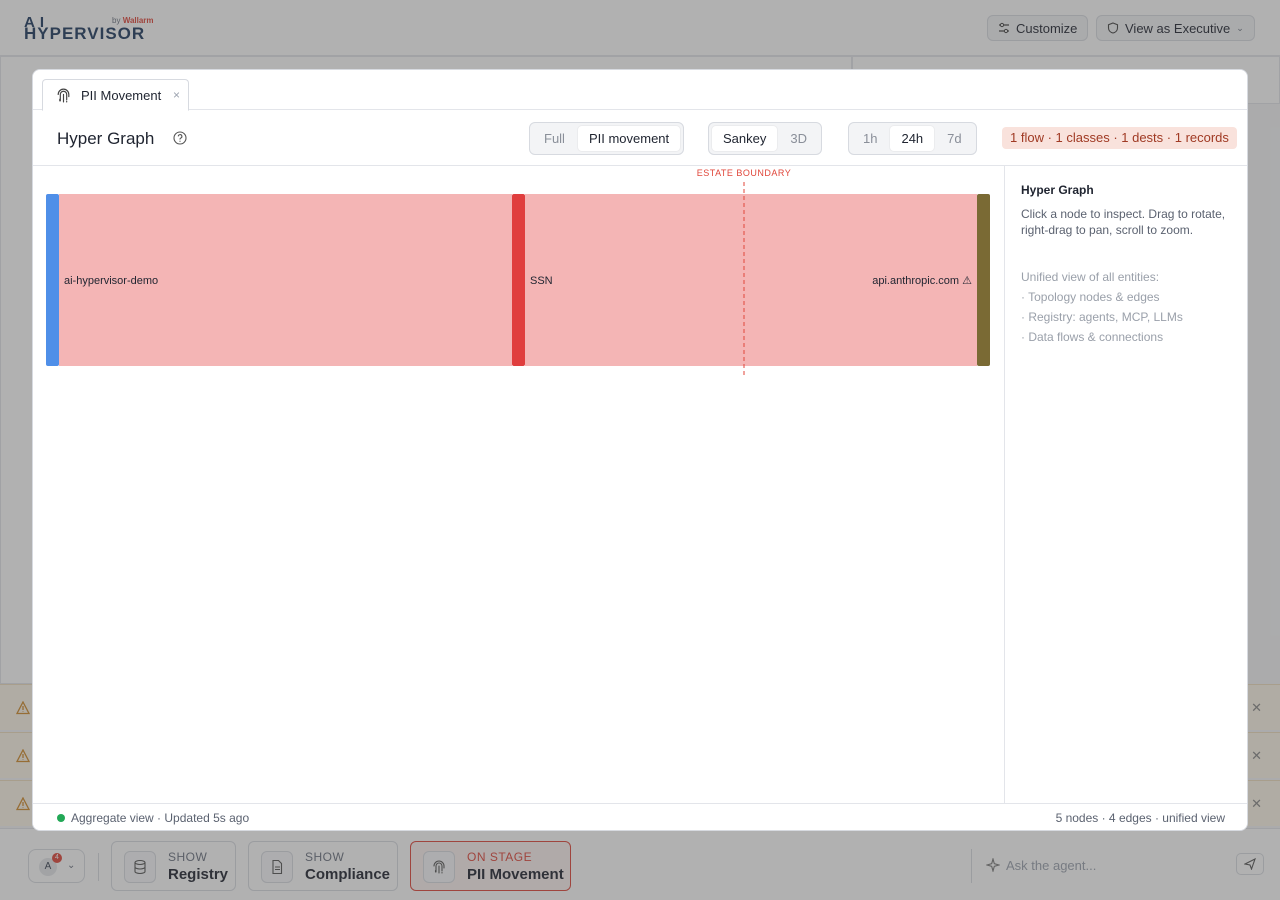 The image size is (1280, 900). Describe the element at coordinates (1140, 818) in the screenshot. I see `graph-summary: 5 nodes · 4 edges · unified view` at that location.